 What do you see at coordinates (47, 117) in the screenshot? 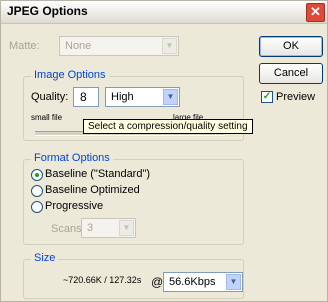
I see `small-file-label: small file` at bounding box center [47, 117].